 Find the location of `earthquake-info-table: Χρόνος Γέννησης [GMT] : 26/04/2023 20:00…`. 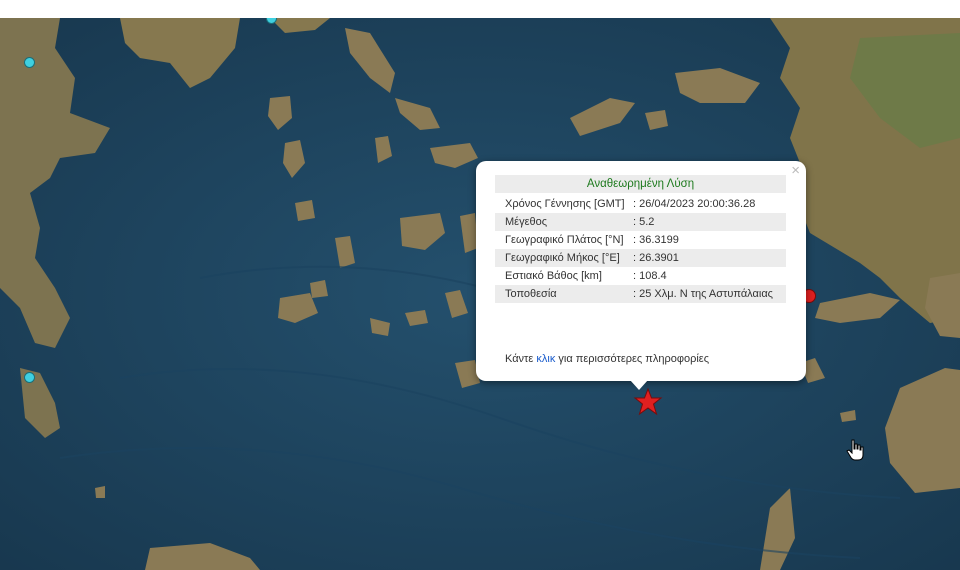

earthquake-info-table: Χρόνος Γέννησης [GMT] : 26/04/2023 20:00… is located at coordinates (640, 249).